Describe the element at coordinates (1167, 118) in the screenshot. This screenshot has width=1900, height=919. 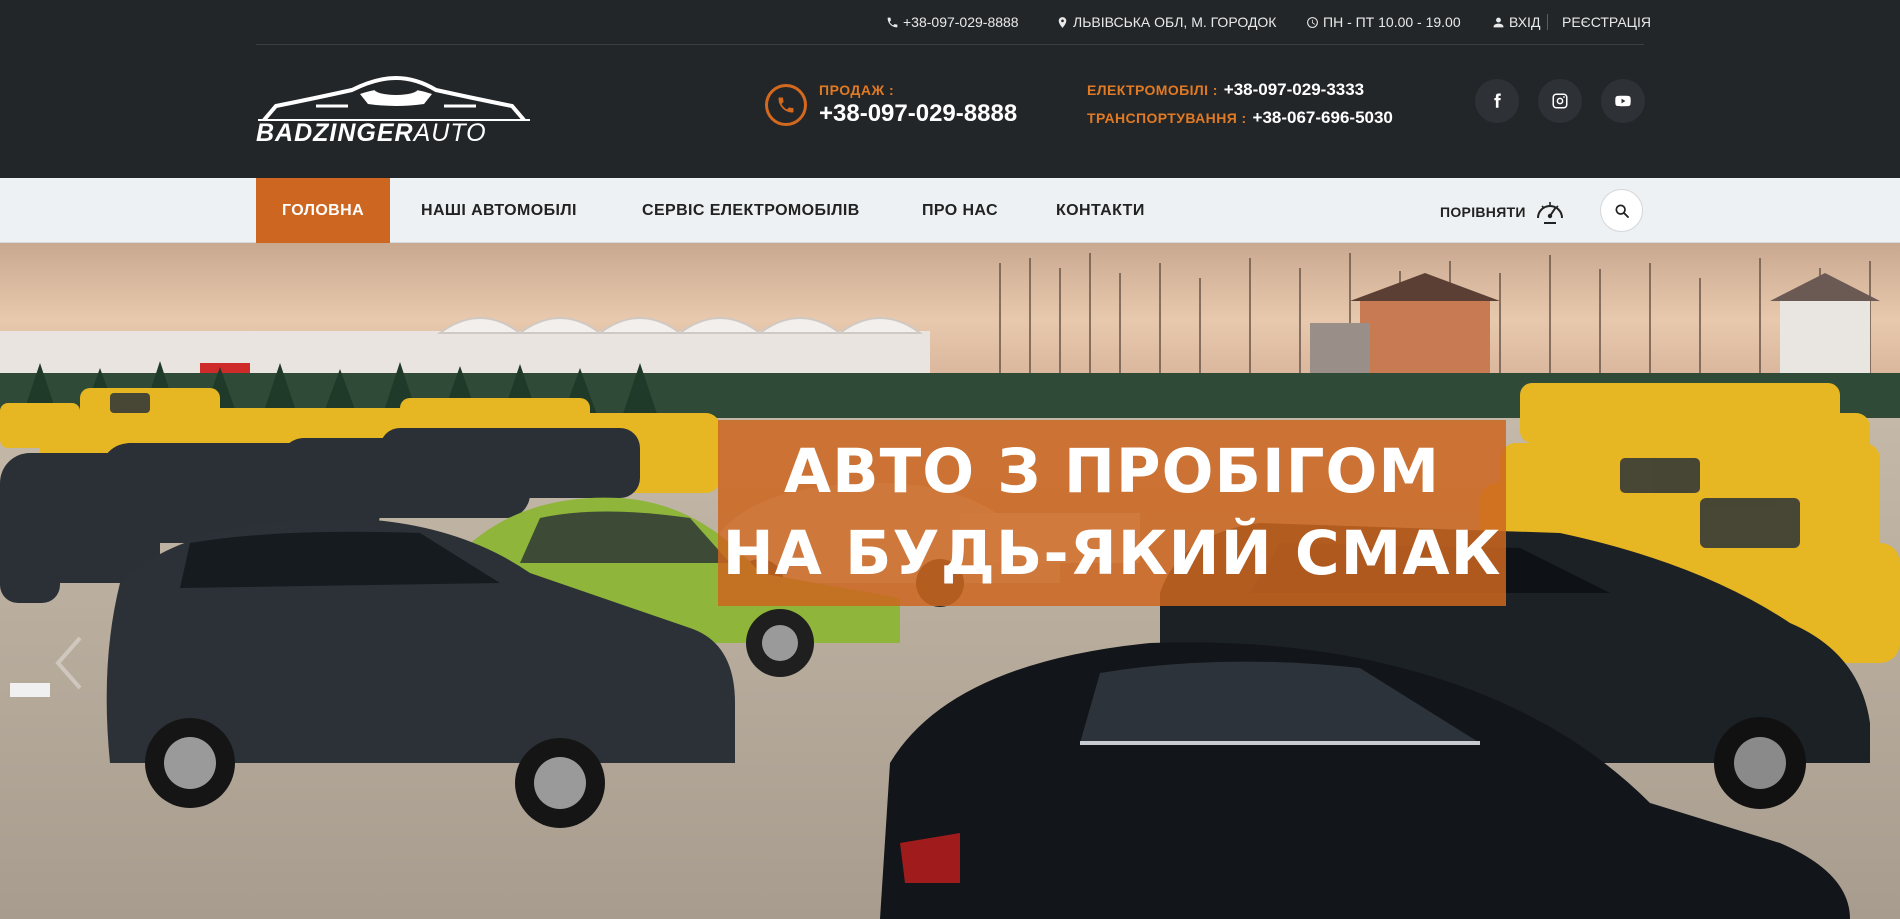
I see `contact-label: ТРАНСПОРТУВАННЯ :` at that location.